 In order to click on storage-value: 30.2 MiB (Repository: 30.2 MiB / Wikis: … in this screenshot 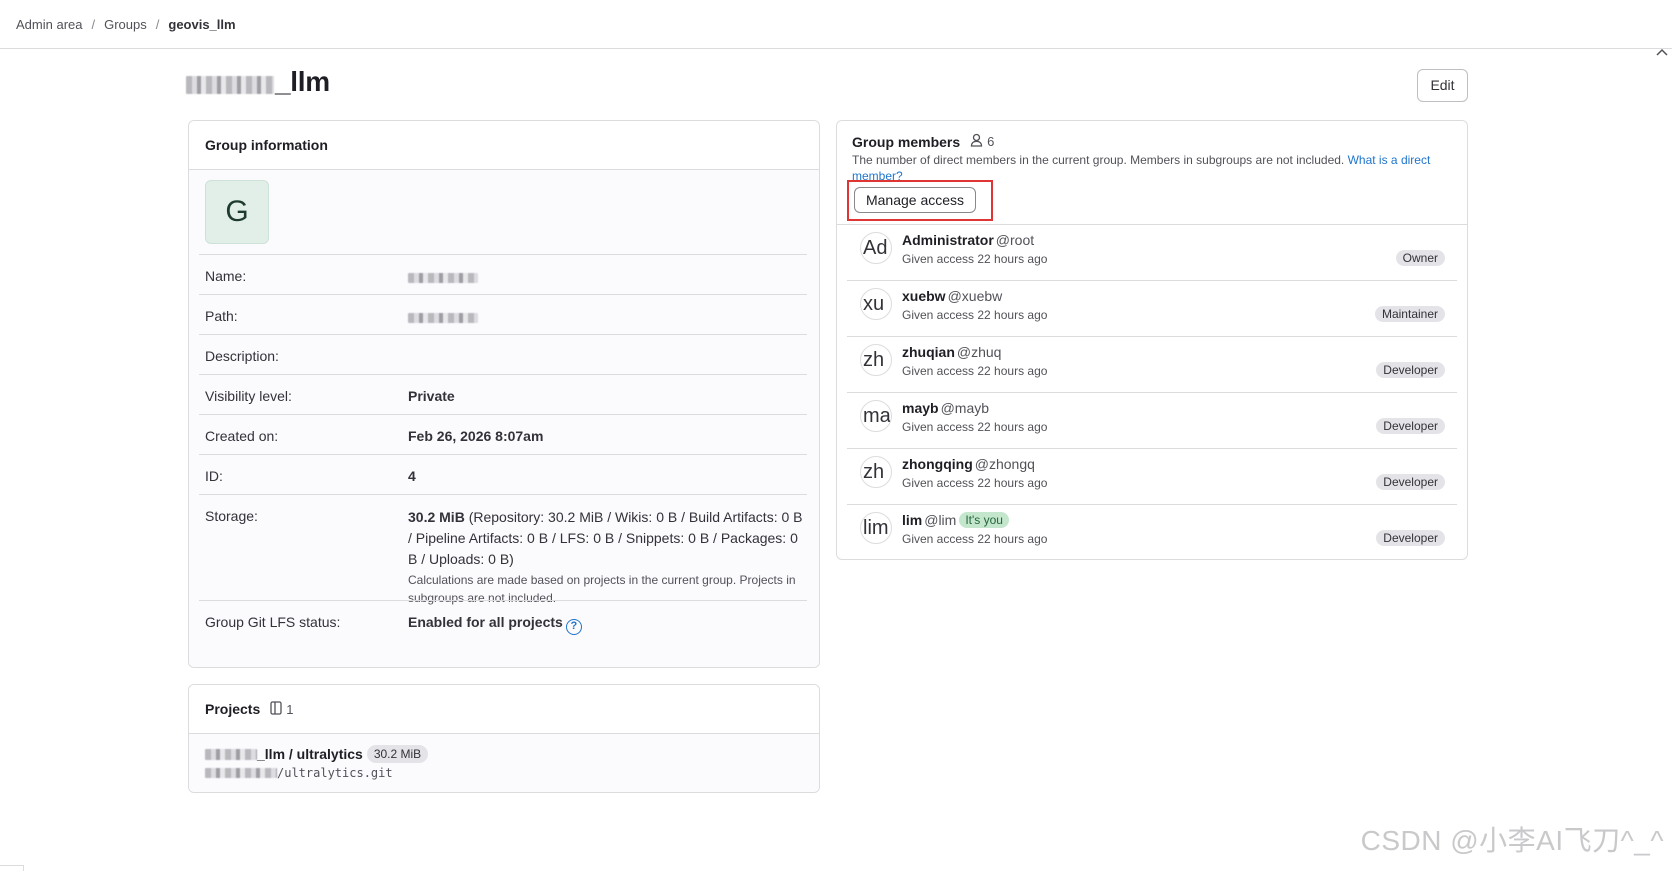, I will do `click(607, 557)`.